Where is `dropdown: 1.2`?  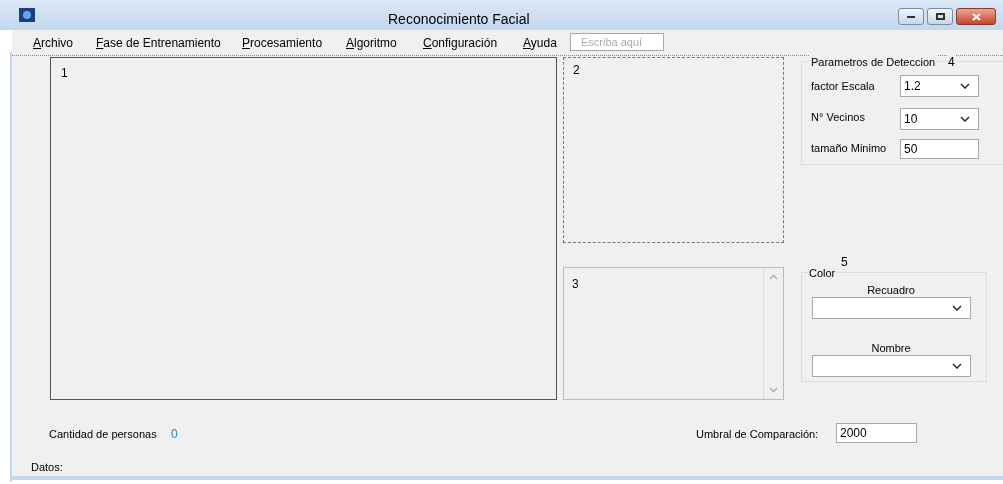
dropdown: 1.2 is located at coordinates (939, 86).